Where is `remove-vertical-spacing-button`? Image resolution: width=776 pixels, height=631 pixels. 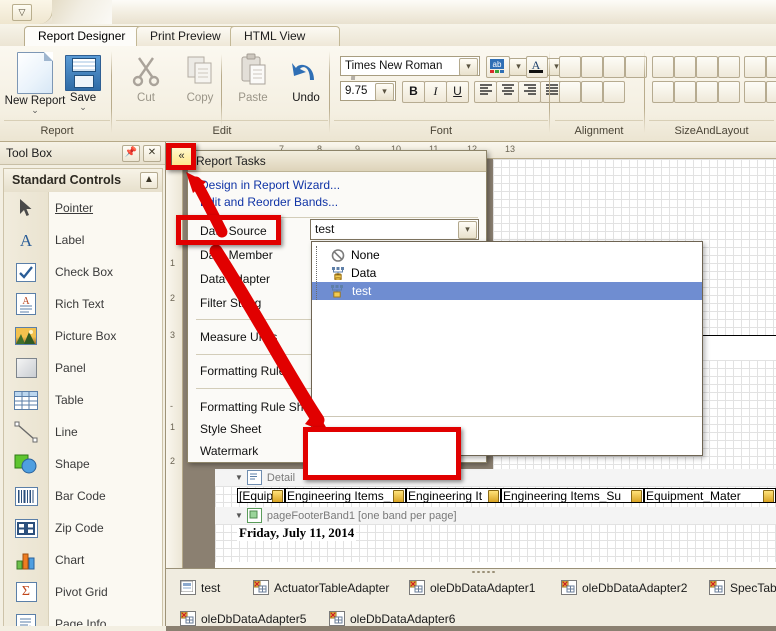
remove-vertical-spacing-button is located at coordinates (729, 92).